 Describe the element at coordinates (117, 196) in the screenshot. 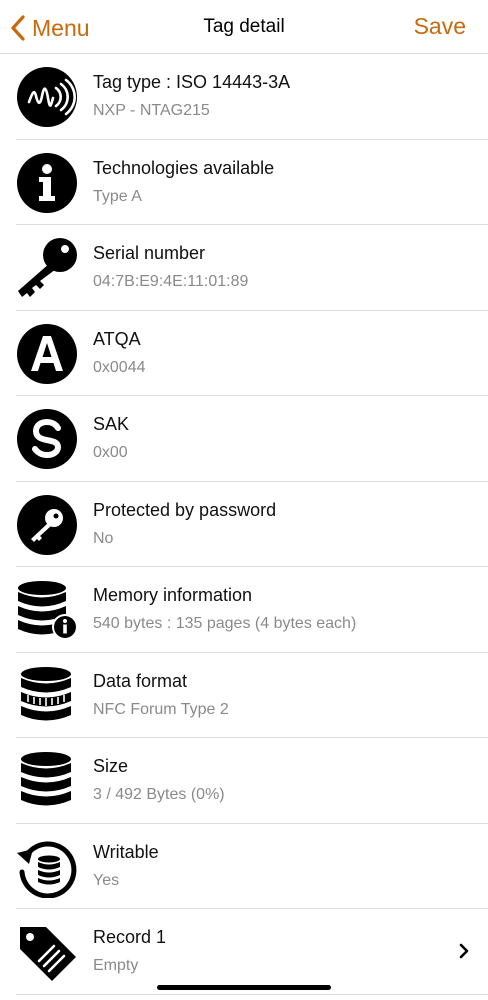

I see `row-value: Type A` at that location.